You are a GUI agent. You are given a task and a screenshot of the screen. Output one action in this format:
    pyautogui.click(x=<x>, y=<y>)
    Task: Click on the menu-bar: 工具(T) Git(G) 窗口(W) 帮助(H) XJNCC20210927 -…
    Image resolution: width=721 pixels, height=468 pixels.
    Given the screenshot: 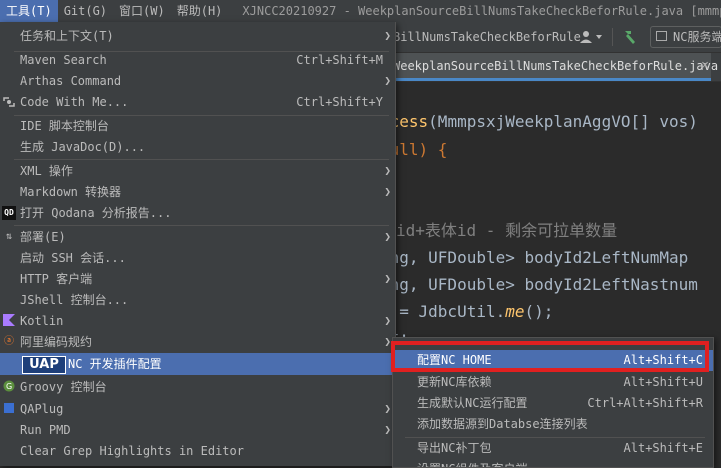 What is the action you would take?
    pyautogui.click(x=360, y=11)
    